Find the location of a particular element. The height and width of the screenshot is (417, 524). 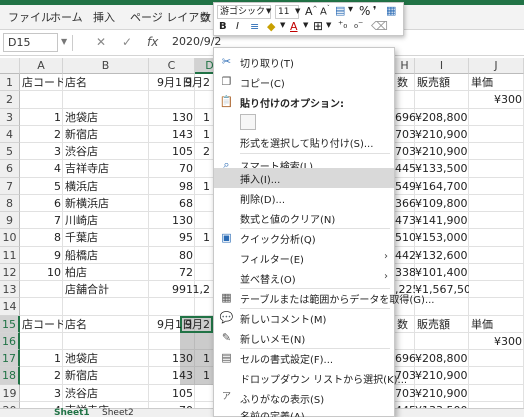

row-header: 18 is located at coordinates (10, 376).